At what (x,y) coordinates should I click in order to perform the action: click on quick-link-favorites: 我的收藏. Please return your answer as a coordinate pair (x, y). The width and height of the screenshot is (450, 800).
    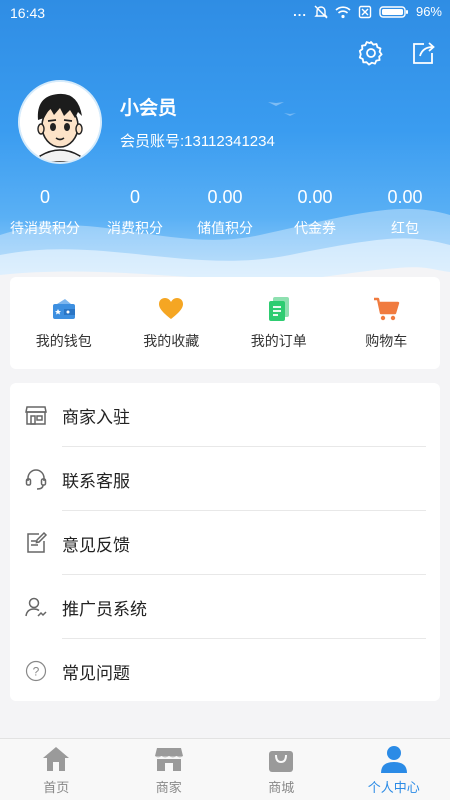
    Looking at the image, I should click on (172, 323).